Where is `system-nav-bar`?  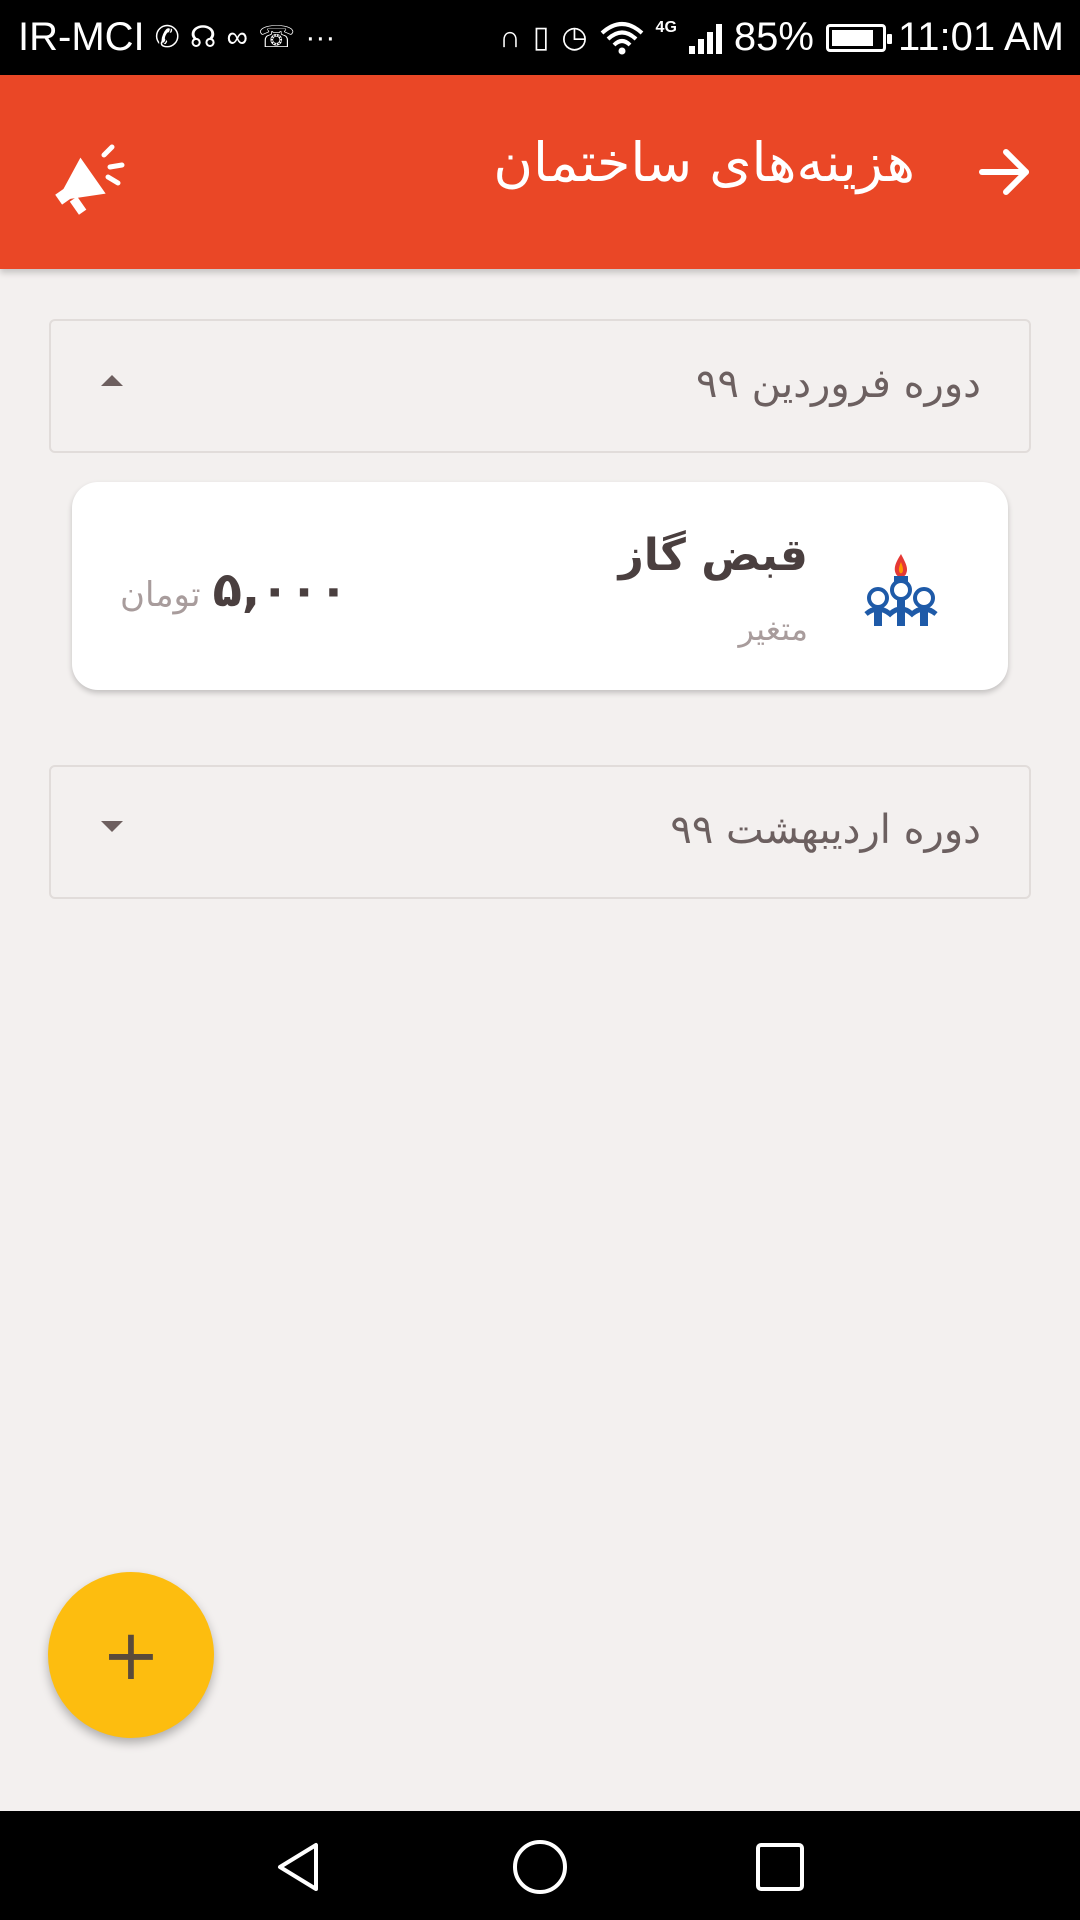 system-nav-bar is located at coordinates (540, 1865).